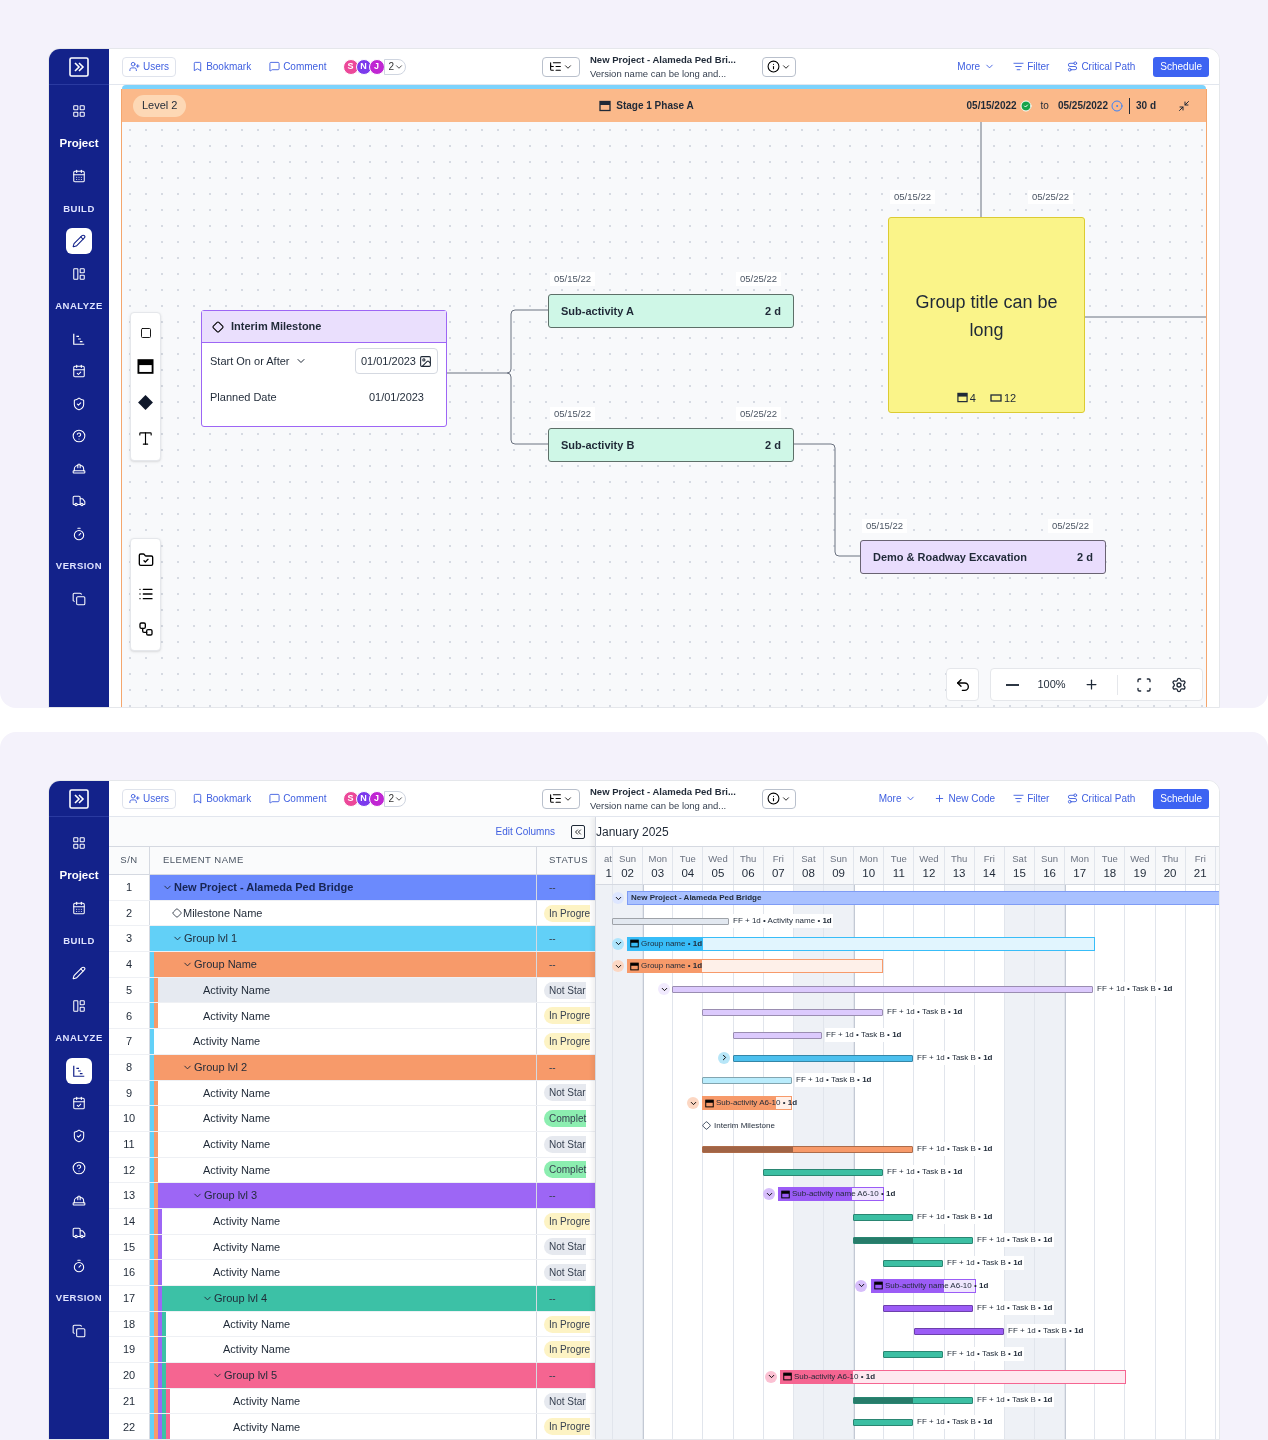  What do you see at coordinates (565, 1247) in the screenshot?
I see `status-badge: Not Star` at bounding box center [565, 1247].